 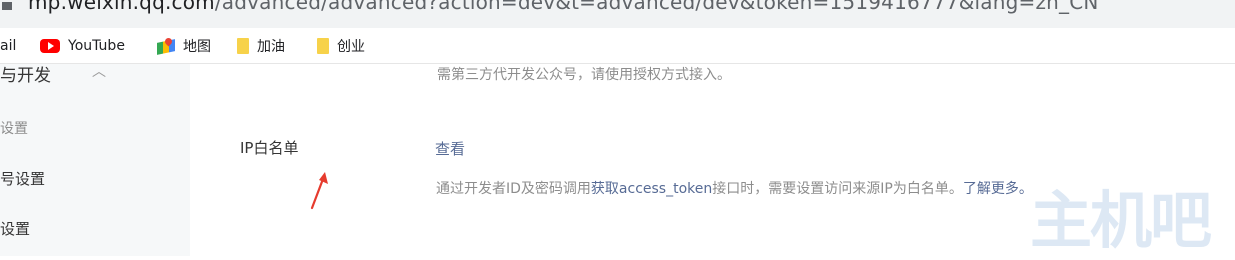 I want to click on youtube-icon, so click(x=50, y=46).